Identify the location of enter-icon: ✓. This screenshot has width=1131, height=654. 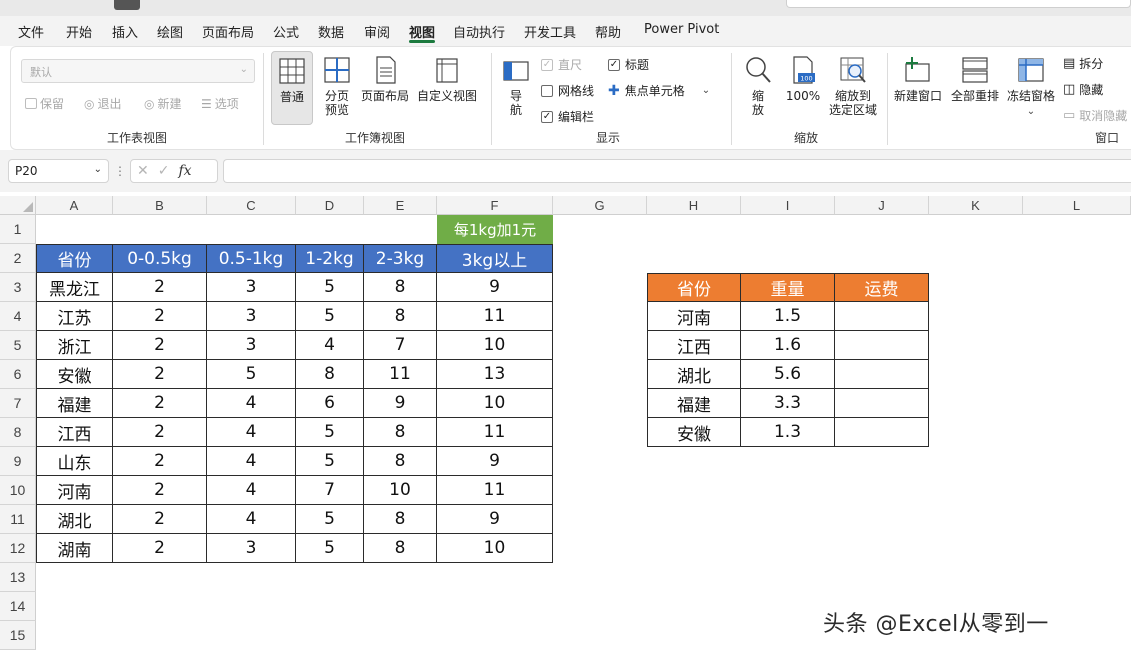
(164, 171).